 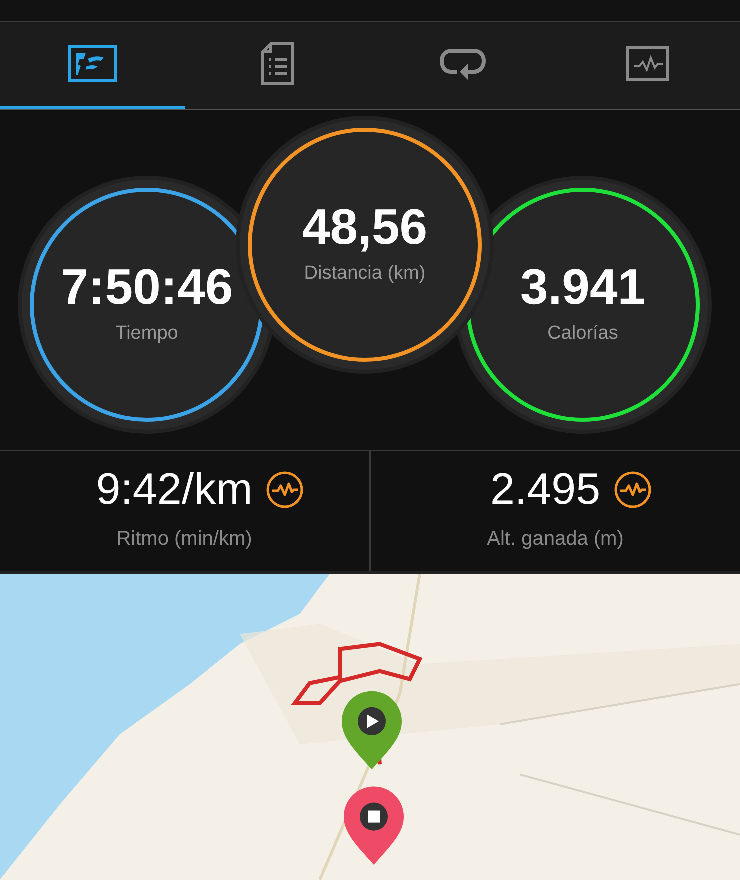 What do you see at coordinates (365, 227) in the screenshot?
I see `stat-value: 48,56` at bounding box center [365, 227].